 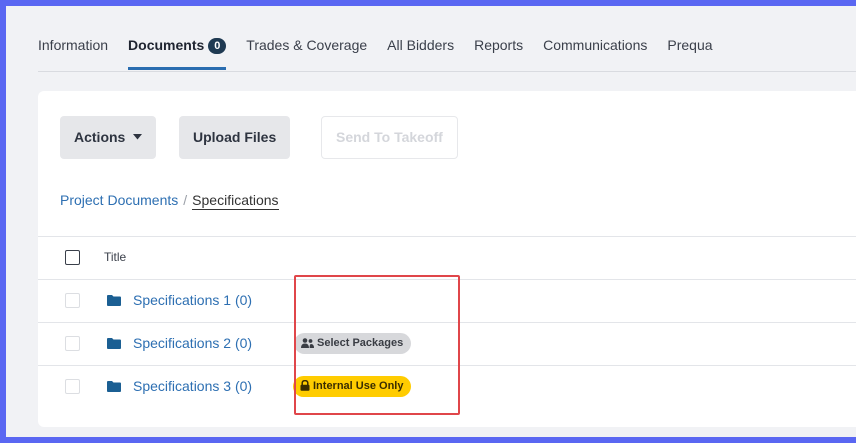 What do you see at coordinates (72, 257) in the screenshot?
I see `select-all-checkbox` at bounding box center [72, 257].